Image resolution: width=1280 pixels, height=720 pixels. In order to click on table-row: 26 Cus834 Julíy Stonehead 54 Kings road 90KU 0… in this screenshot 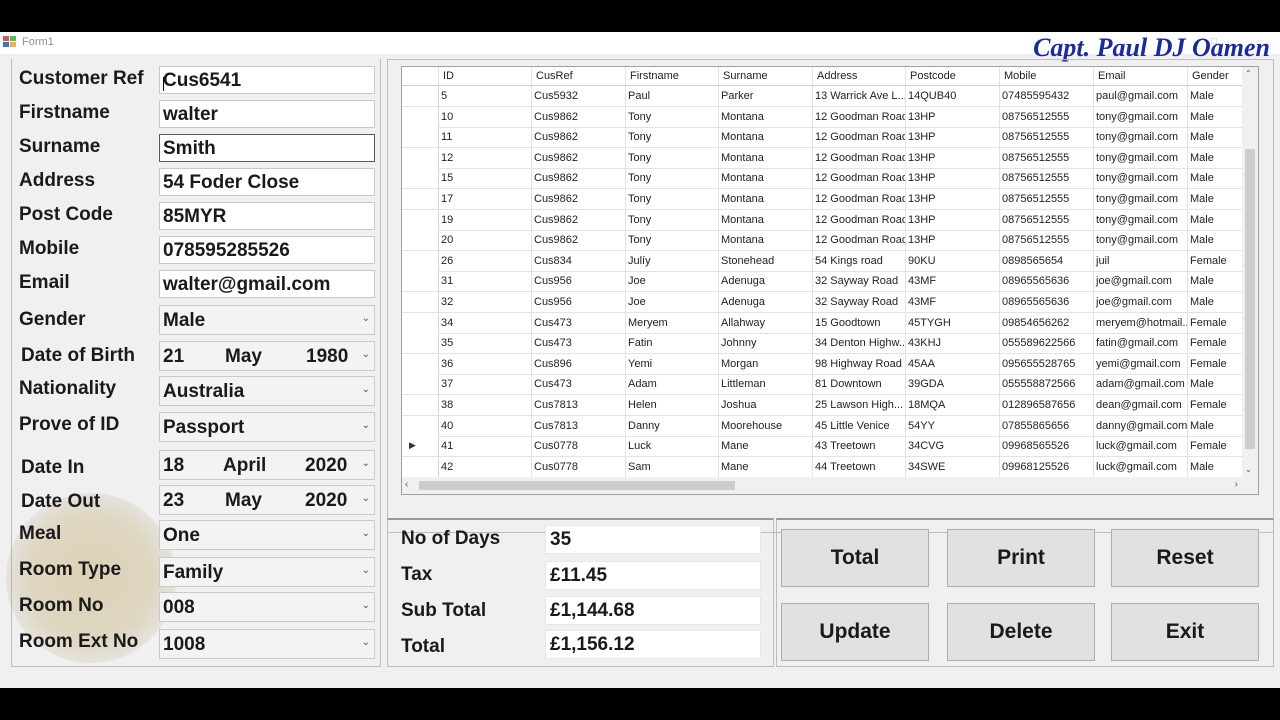, I will do `click(830, 261)`.